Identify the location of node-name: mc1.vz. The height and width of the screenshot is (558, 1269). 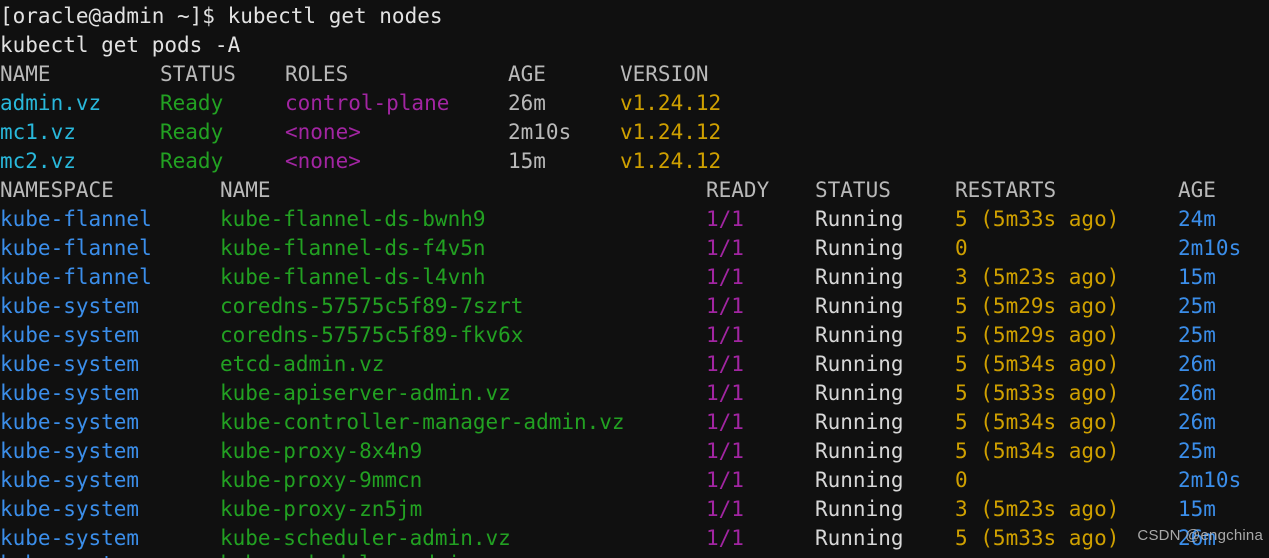
(38, 132).